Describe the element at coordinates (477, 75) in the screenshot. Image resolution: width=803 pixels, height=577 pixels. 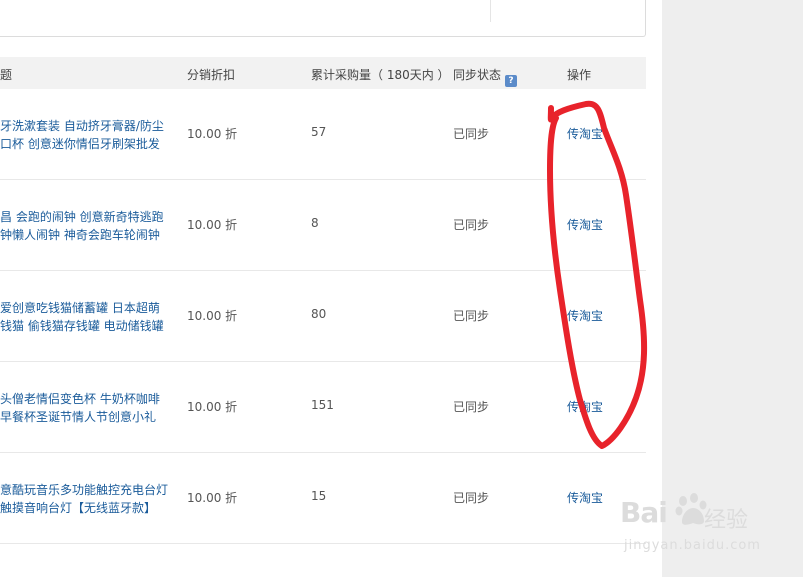
I see `header-sync-label: 同步状态` at that location.